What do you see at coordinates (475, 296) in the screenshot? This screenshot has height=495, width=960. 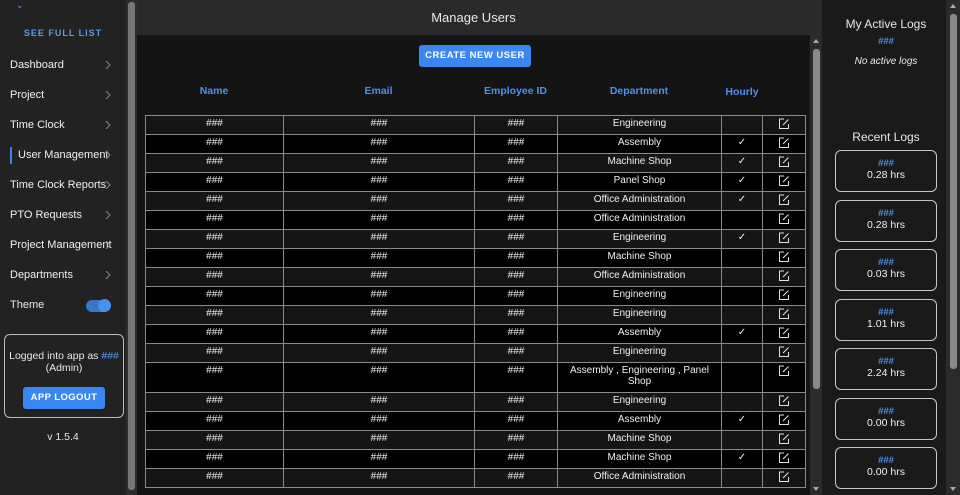 I see `table-row: ### ### ### Engineering` at bounding box center [475, 296].